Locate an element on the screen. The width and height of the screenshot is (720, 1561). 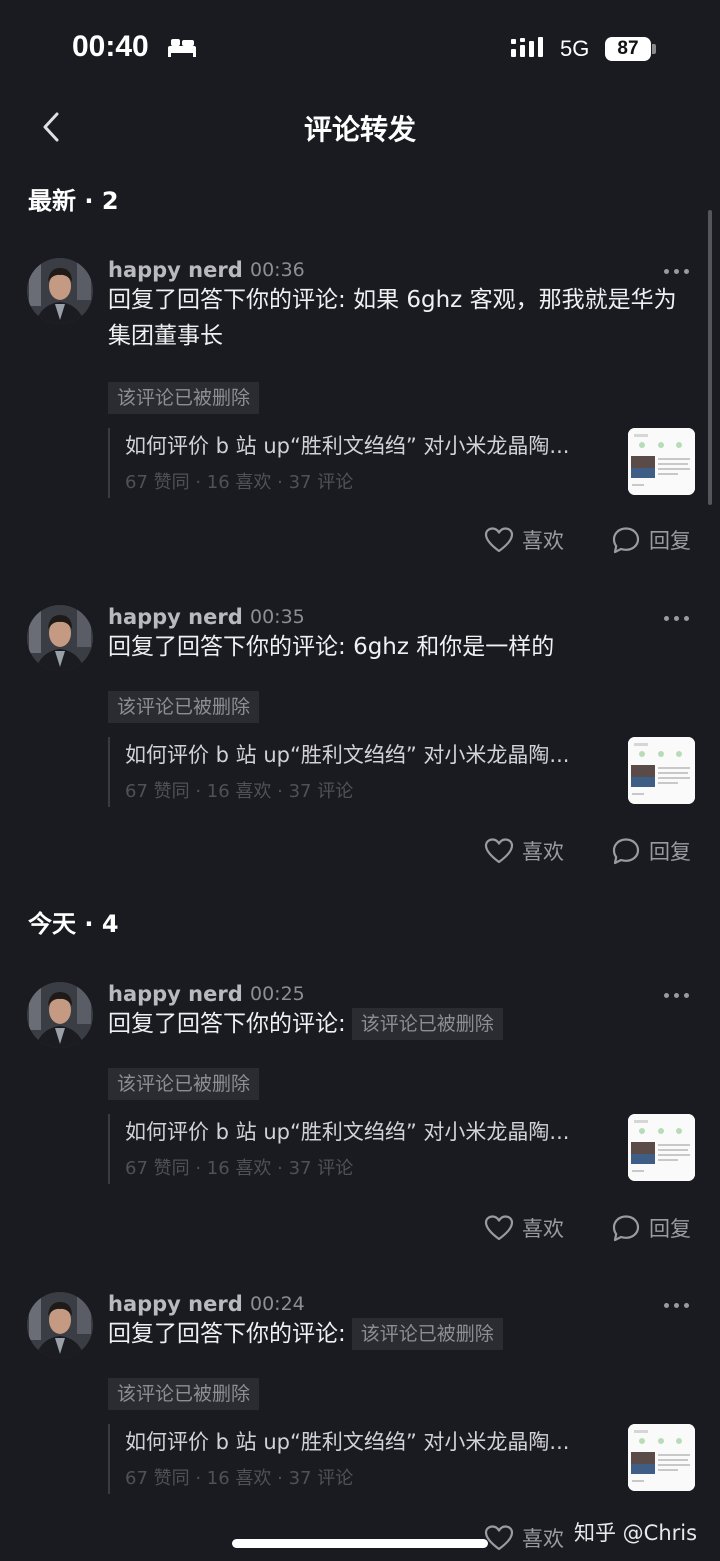
comment-body: 6ghz 和你是一样的 is located at coordinates (454, 647).